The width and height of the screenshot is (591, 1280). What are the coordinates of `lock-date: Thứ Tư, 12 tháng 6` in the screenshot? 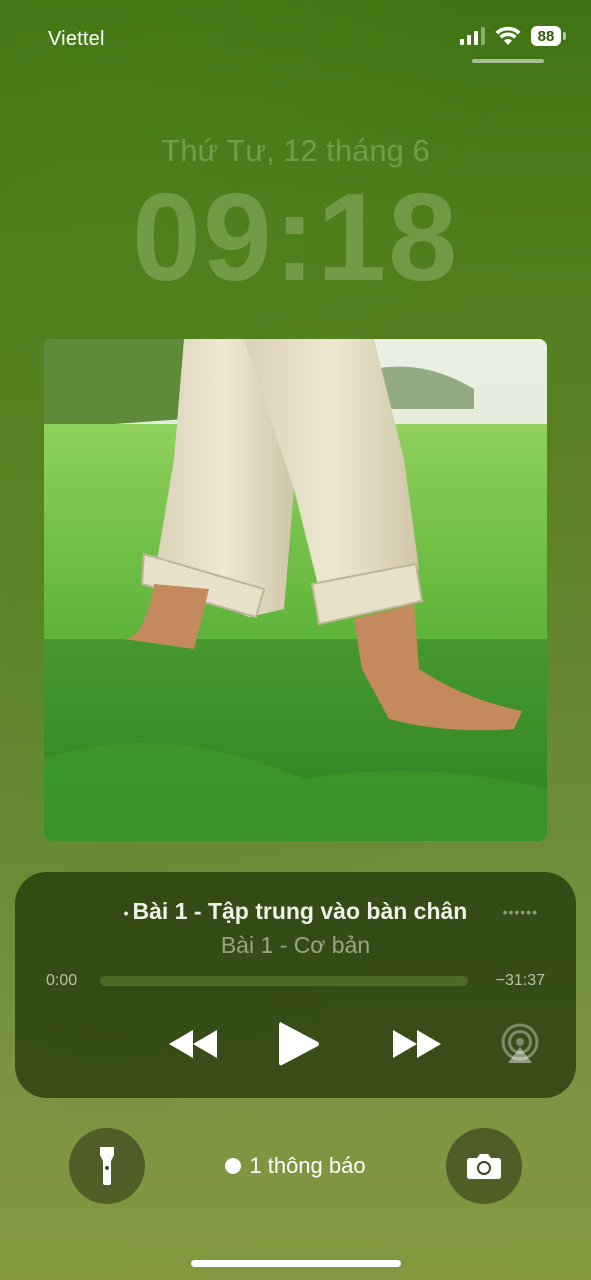 It's located at (295, 150).